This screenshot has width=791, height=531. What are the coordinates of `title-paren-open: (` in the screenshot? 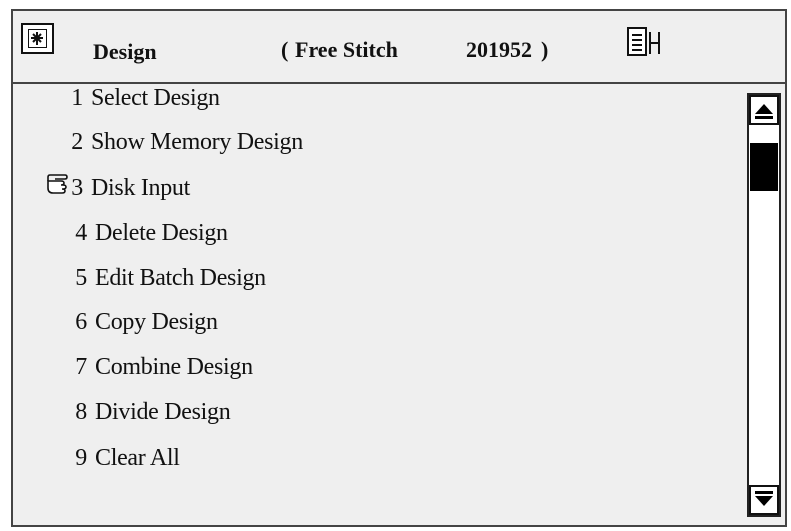 It's located at (285, 49).